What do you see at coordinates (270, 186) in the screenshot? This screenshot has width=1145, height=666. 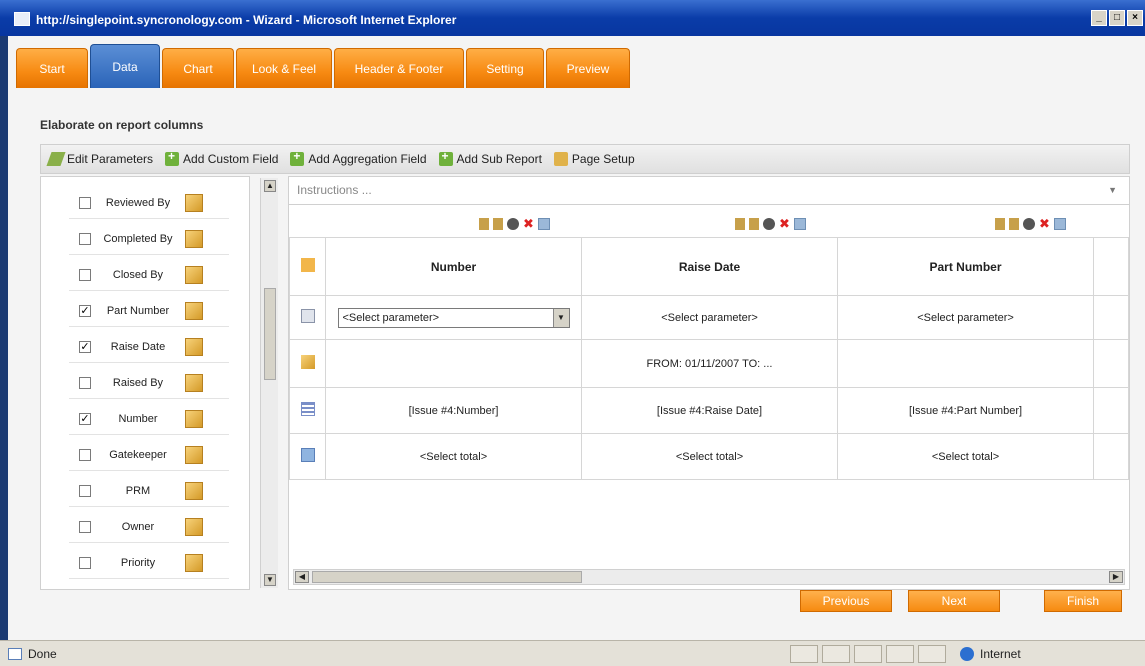 I see `scroll-up-arrow-icon: ▲` at bounding box center [270, 186].